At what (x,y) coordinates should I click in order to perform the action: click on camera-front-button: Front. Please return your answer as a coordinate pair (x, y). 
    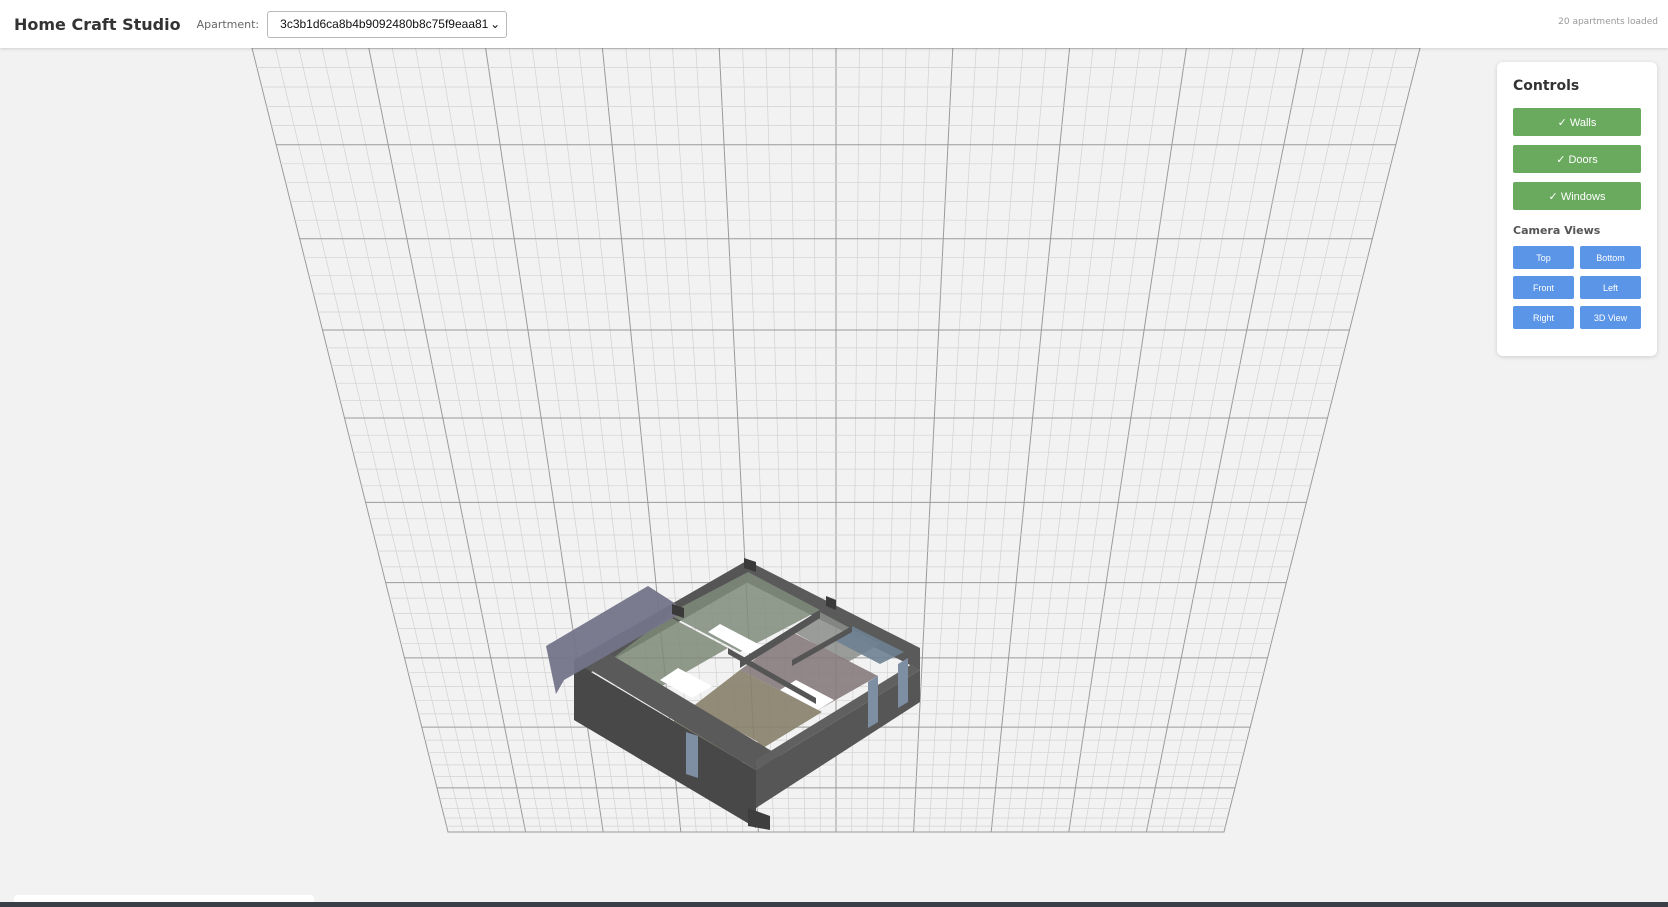
    Looking at the image, I should click on (1543, 287).